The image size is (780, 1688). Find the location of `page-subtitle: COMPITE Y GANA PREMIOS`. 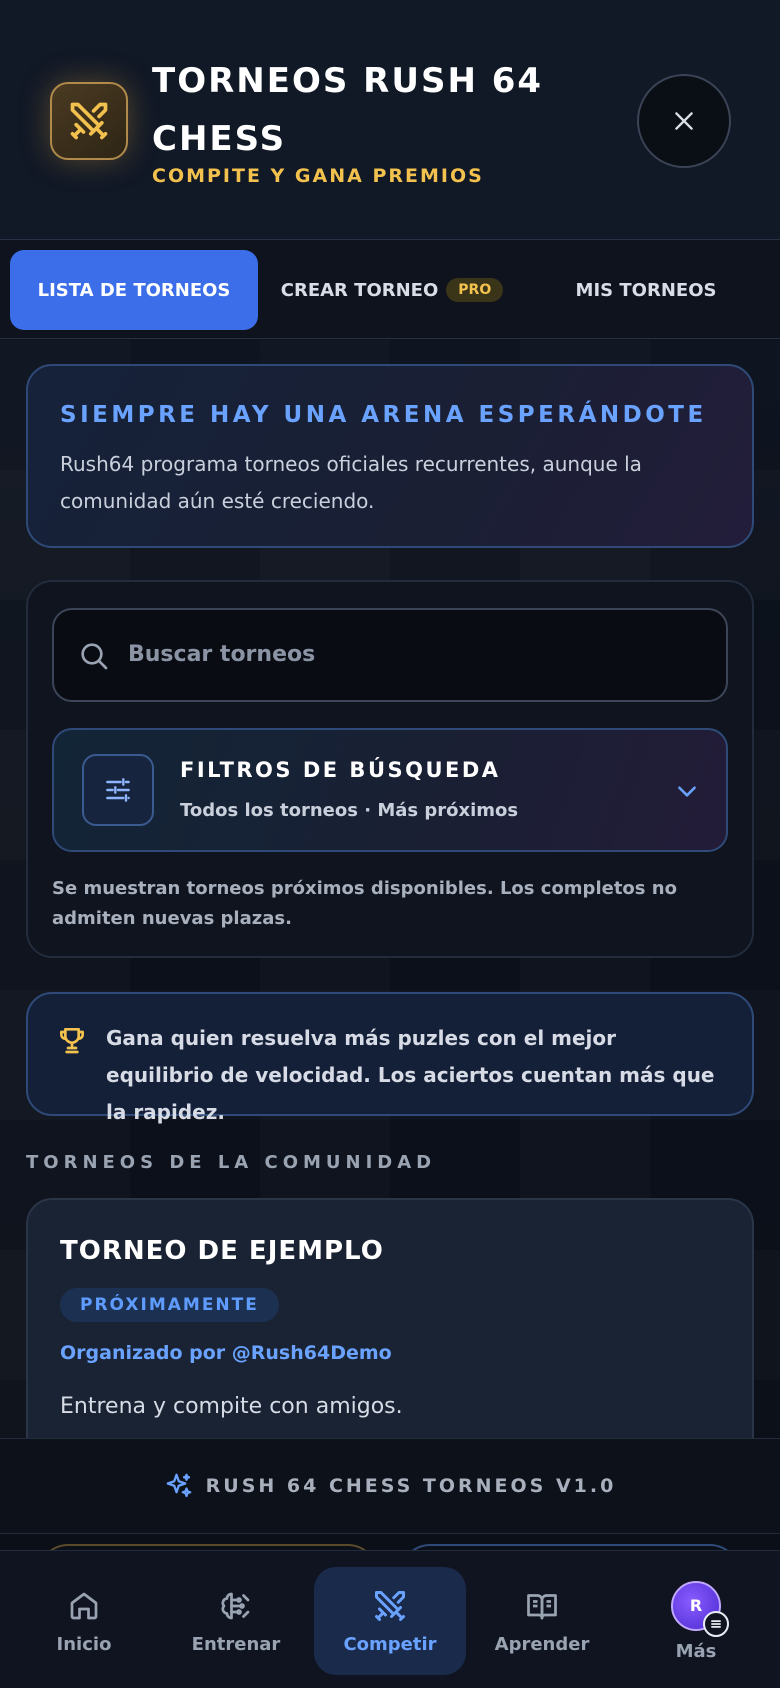

page-subtitle: COMPITE Y GANA PREMIOS is located at coordinates (318, 176).